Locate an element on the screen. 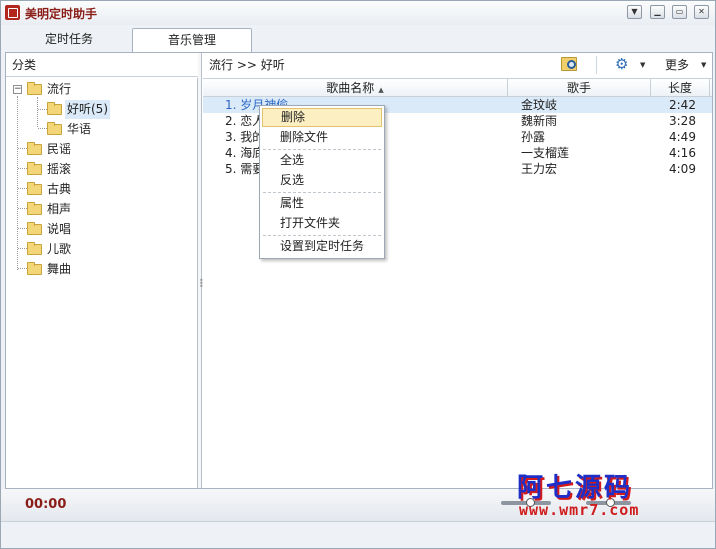  column-headers: 歌曲名称 ▲ 歌手 长度 is located at coordinates (457, 87).